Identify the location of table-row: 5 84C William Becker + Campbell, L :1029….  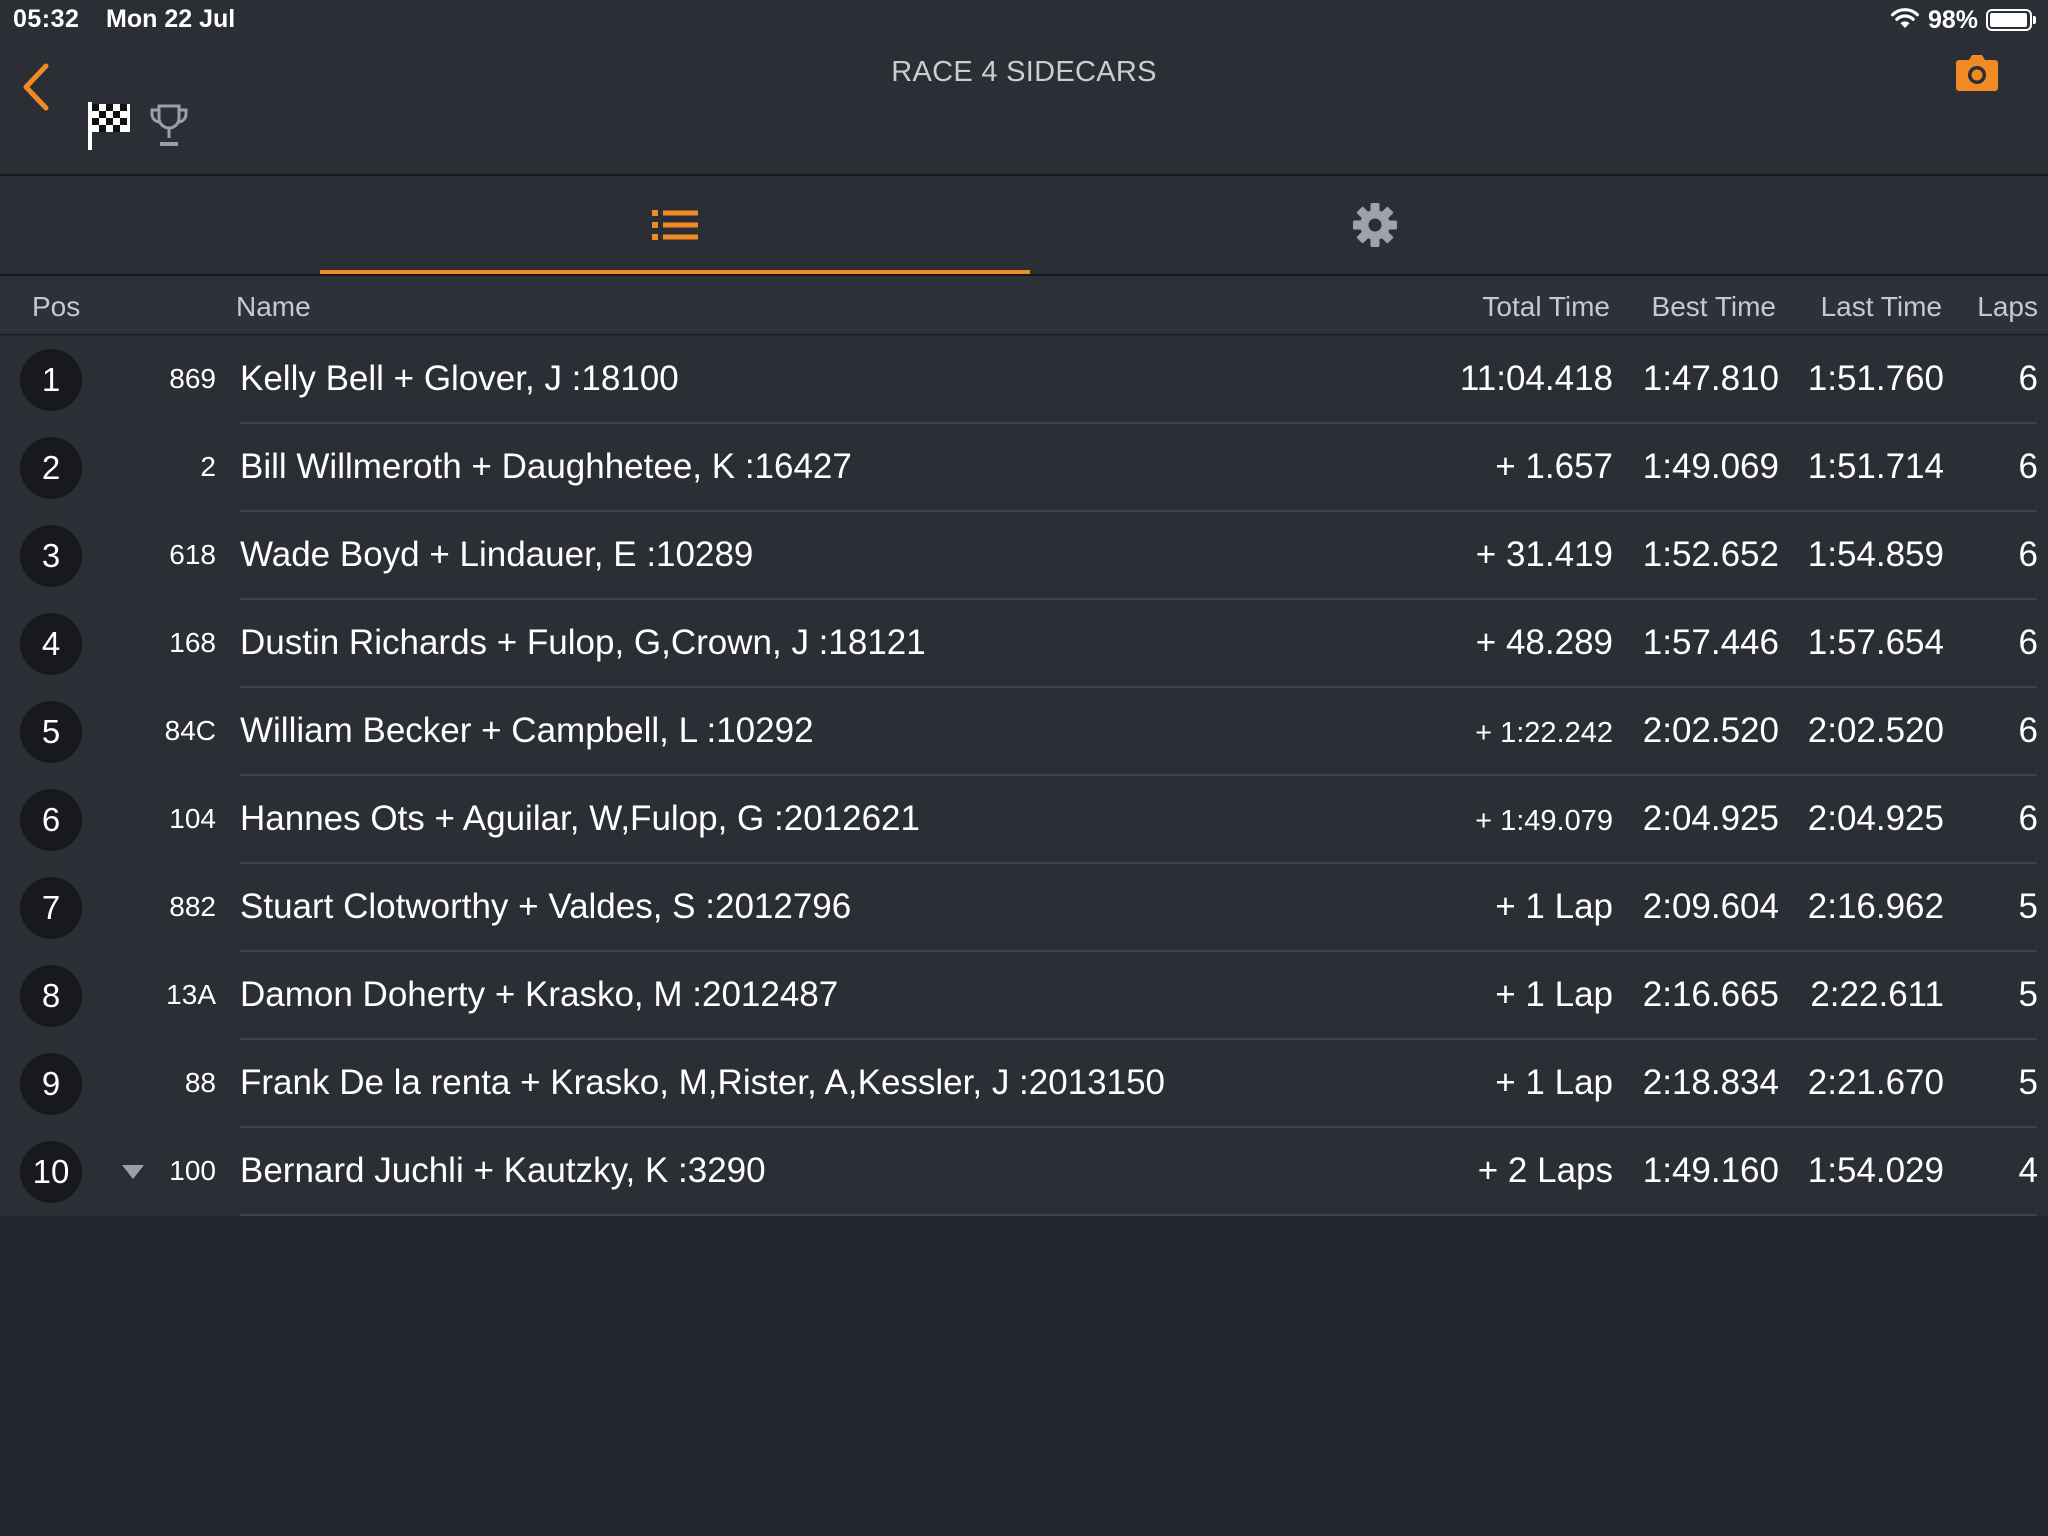
(1024, 732).